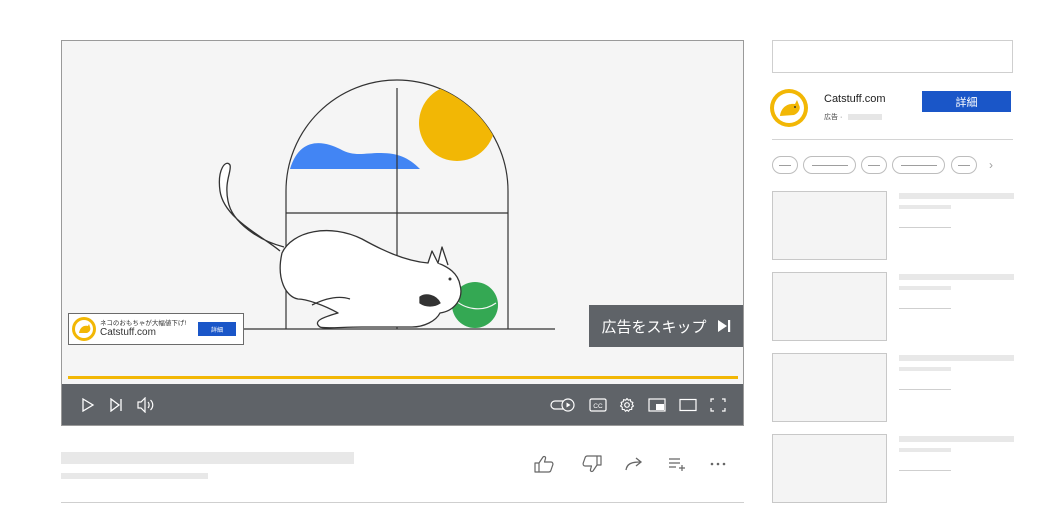 The height and width of the screenshot is (524, 1048). I want to click on captions-icon: CC, so click(598, 405).